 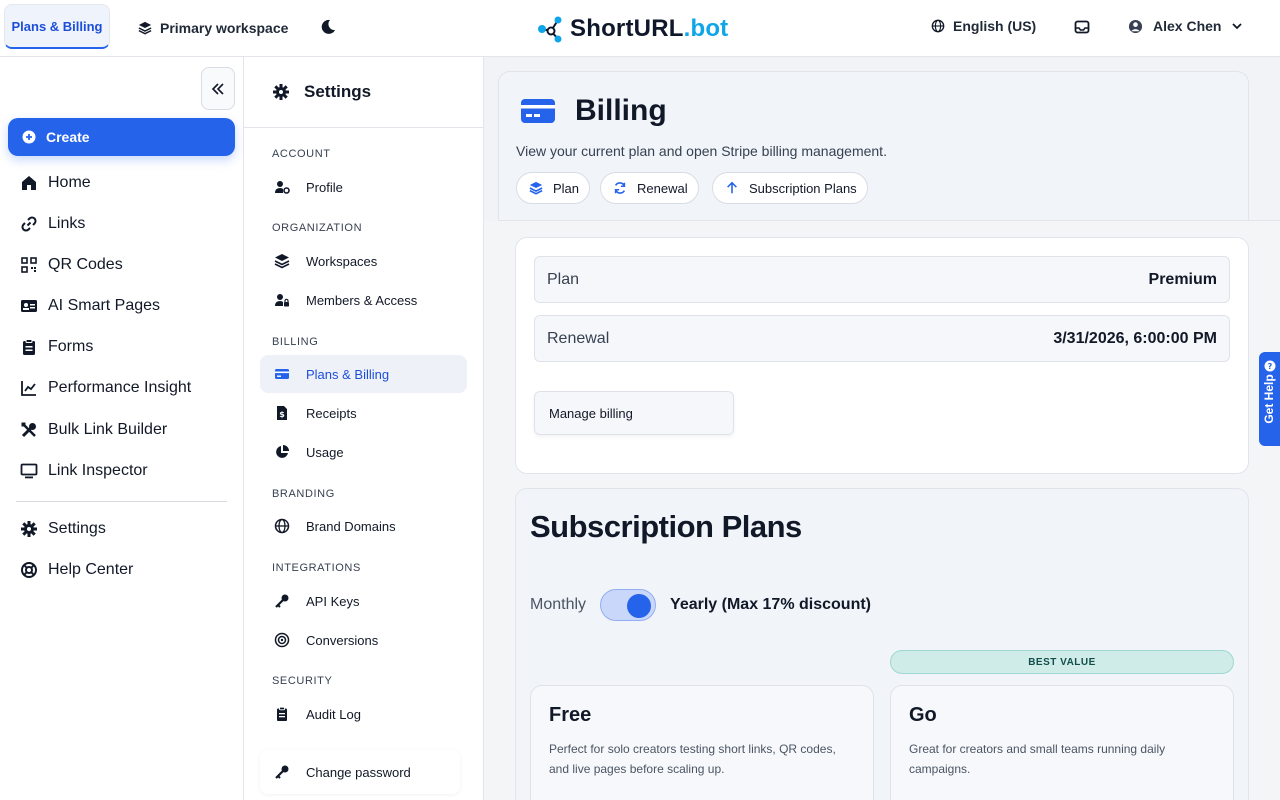 What do you see at coordinates (338, 91) in the screenshot?
I see `settings-title: Settings` at bounding box center [338, 91].